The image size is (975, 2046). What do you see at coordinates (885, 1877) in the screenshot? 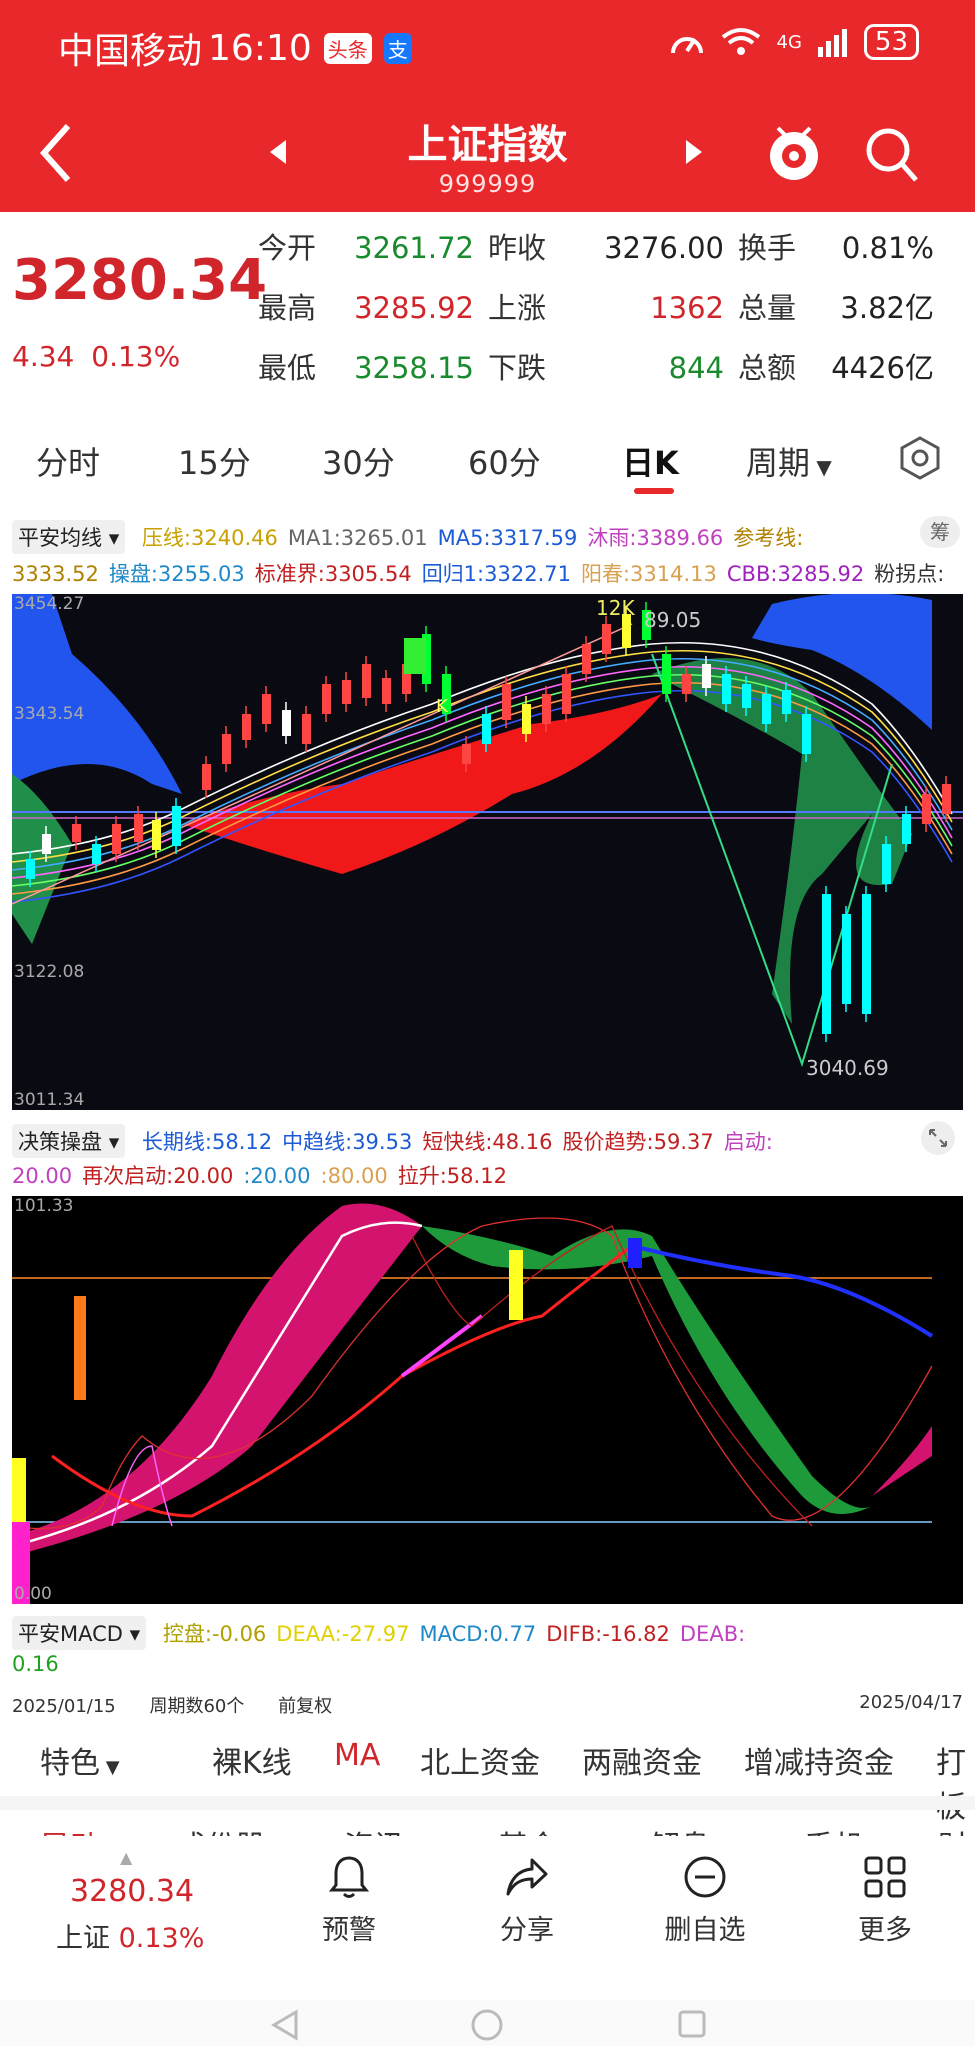
I see `grid-icon` at bounding box center [885, 1877].